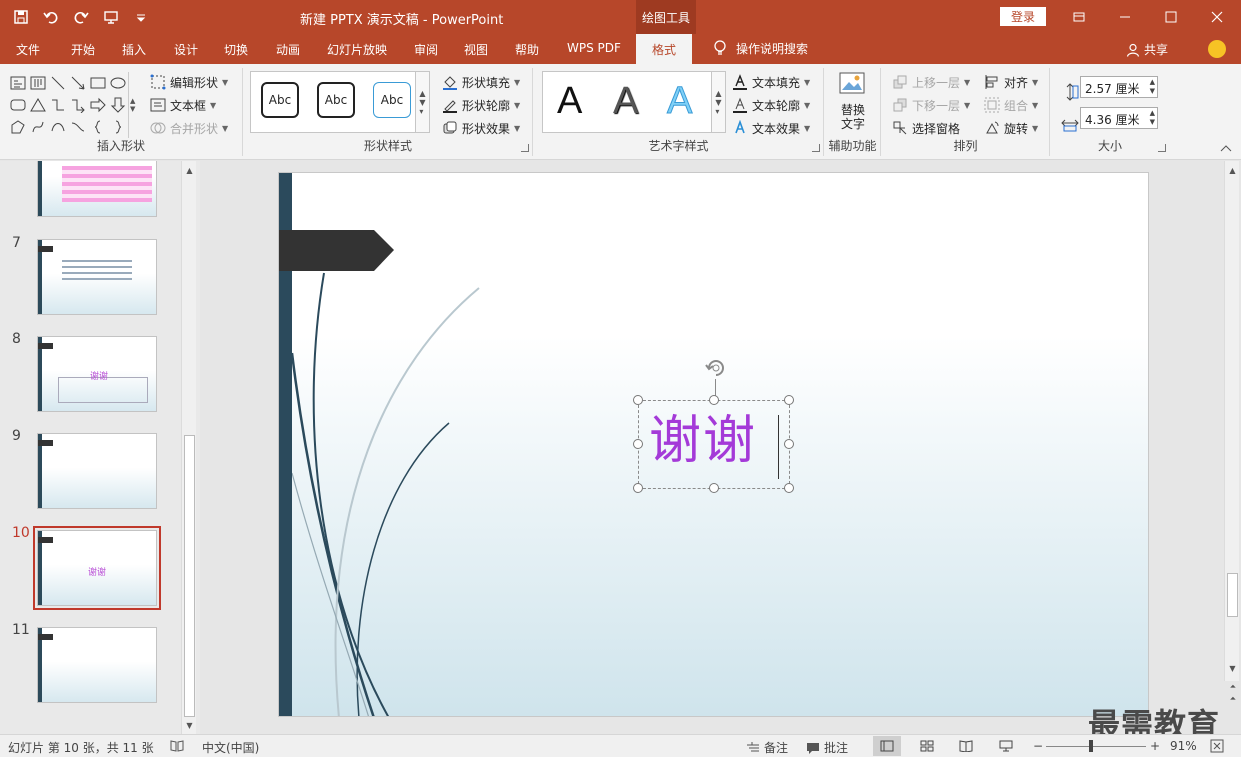 Image resolution: width=1241 pixels, height=757 pixels. Describe the element at coordinates (1152, 87) in the screenshot. I see `shape-height-spinner: ▲ ▼` at that location.